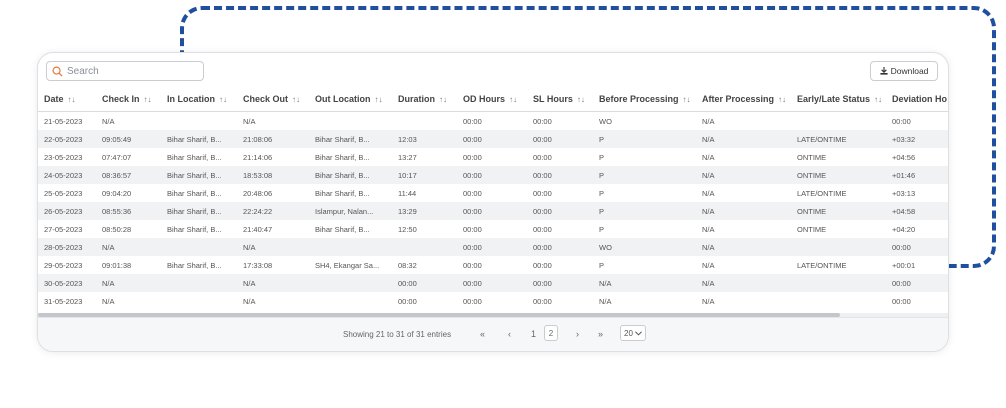 This screenshot has height=408, width=1006. Describe the element at coordinates (917, 193) in the screenshot. I see `table-cell: +03:13` at that location.